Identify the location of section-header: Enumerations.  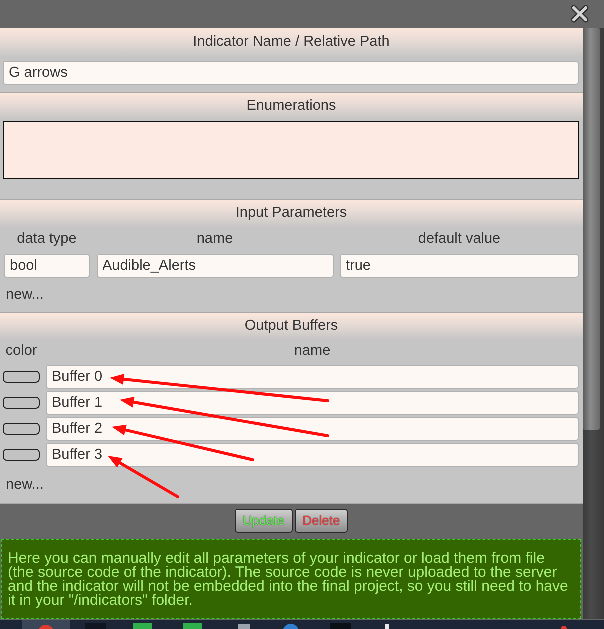
(291, 106).